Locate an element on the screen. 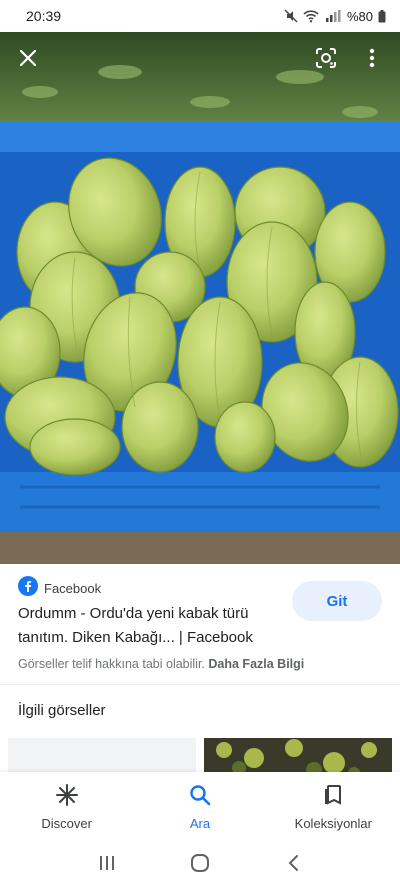  facebook-icon is located at coordinates (28, 588).